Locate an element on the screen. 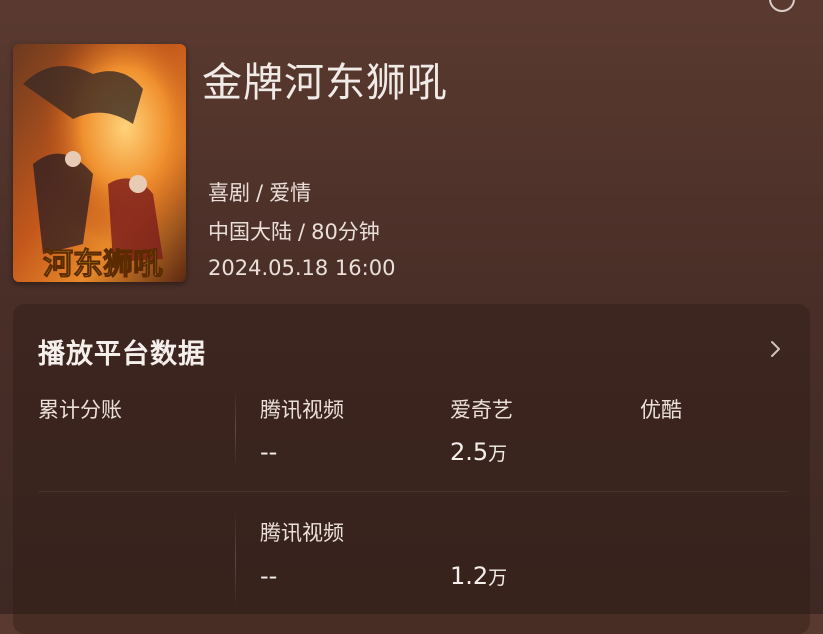  platform-tencent-value: -- is located at coordinates (269, 452).